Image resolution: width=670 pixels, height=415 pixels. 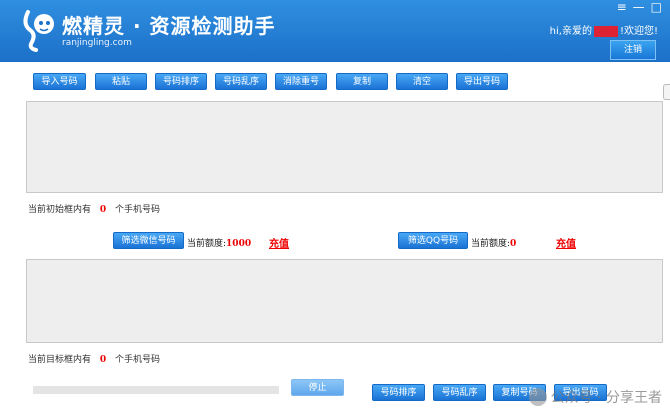 I want to click on qq-quota-value: 0, so click(x=513, y=244).